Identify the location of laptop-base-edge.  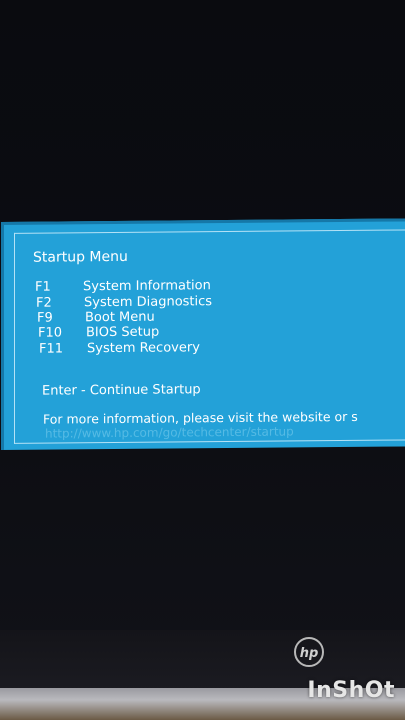
(202, 710).